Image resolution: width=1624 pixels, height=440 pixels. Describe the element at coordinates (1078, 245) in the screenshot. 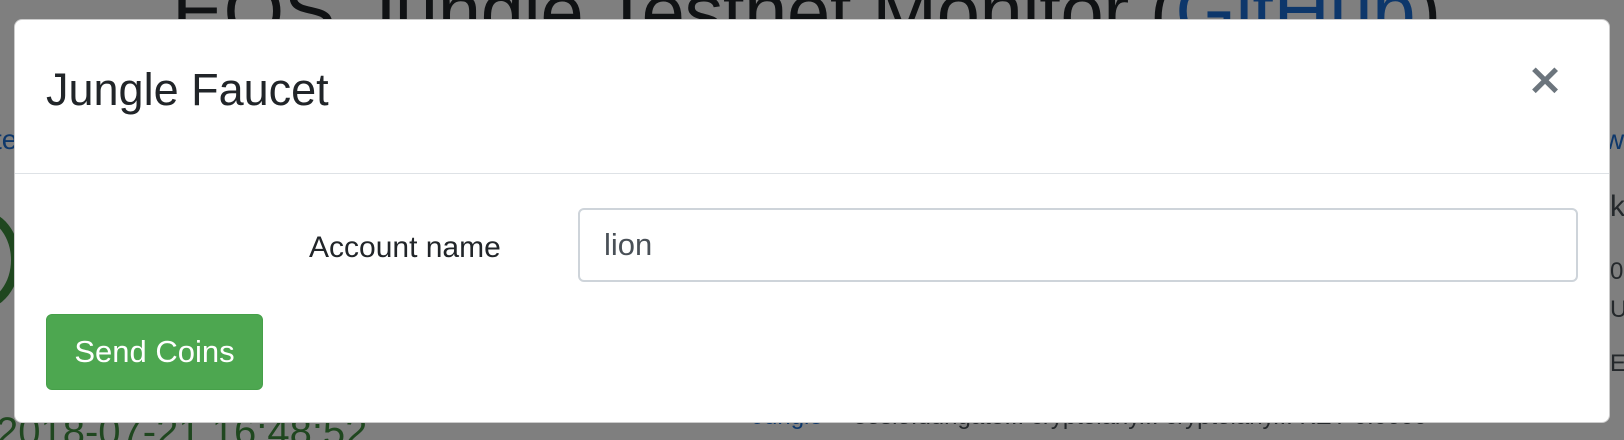

I see `account-name-input` at that location.